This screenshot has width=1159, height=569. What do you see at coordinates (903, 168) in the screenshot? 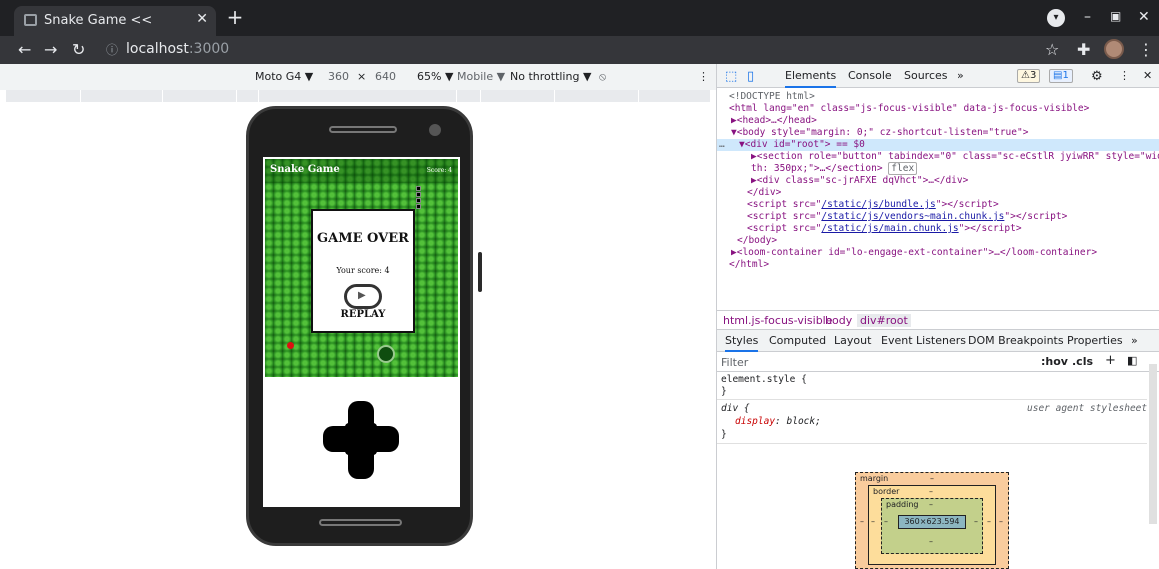
I see `flex-badge: flex` at bounding box center [903, 168].